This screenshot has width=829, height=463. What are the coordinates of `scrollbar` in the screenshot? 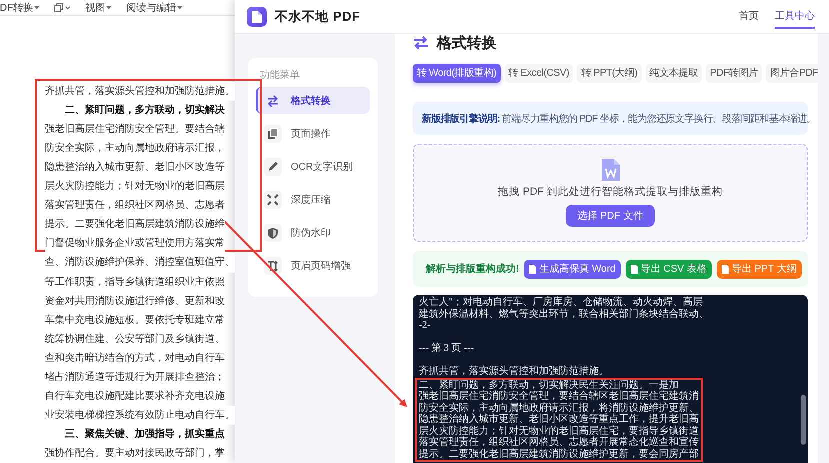 It's located at (803, 420).